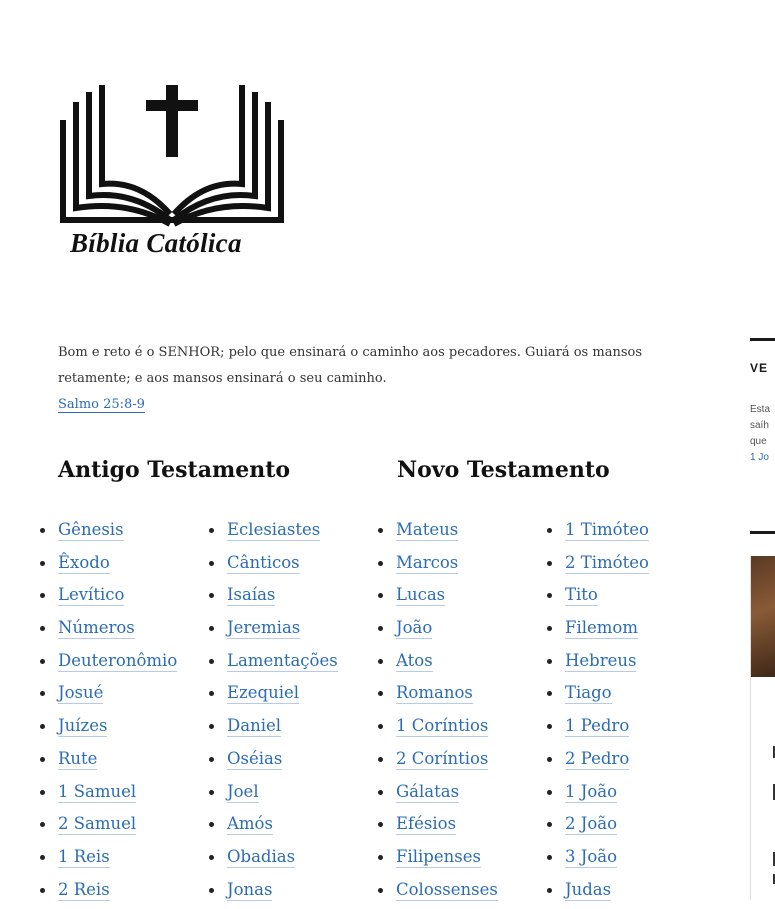 Image resolution: width=775 pixels, height=909 pixels. I want to click on book-list-item: Lamentações, so click(273, 664).